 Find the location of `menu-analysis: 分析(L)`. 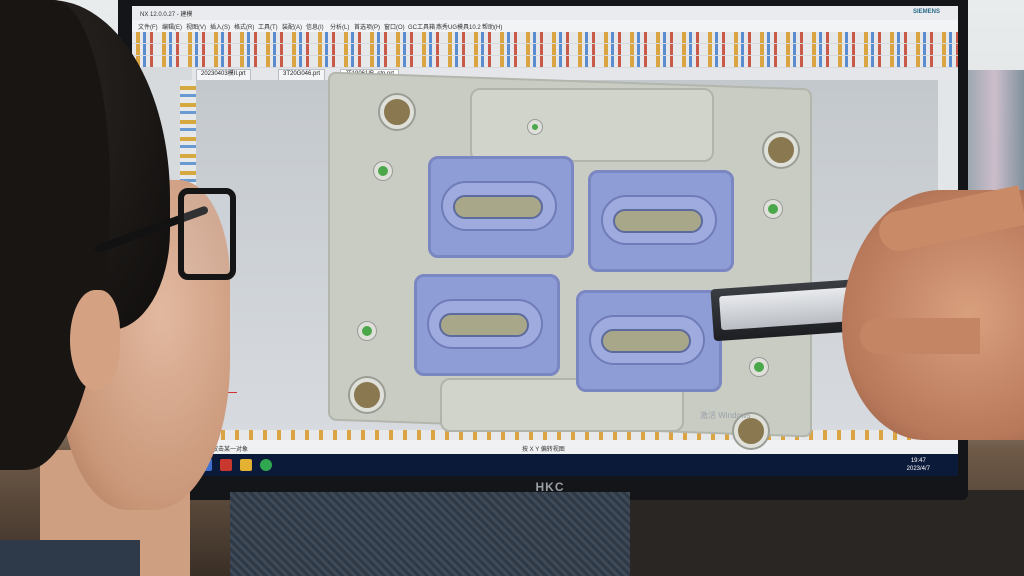

menu-analysis: 分析(L) is located at coordinates (339, 26).